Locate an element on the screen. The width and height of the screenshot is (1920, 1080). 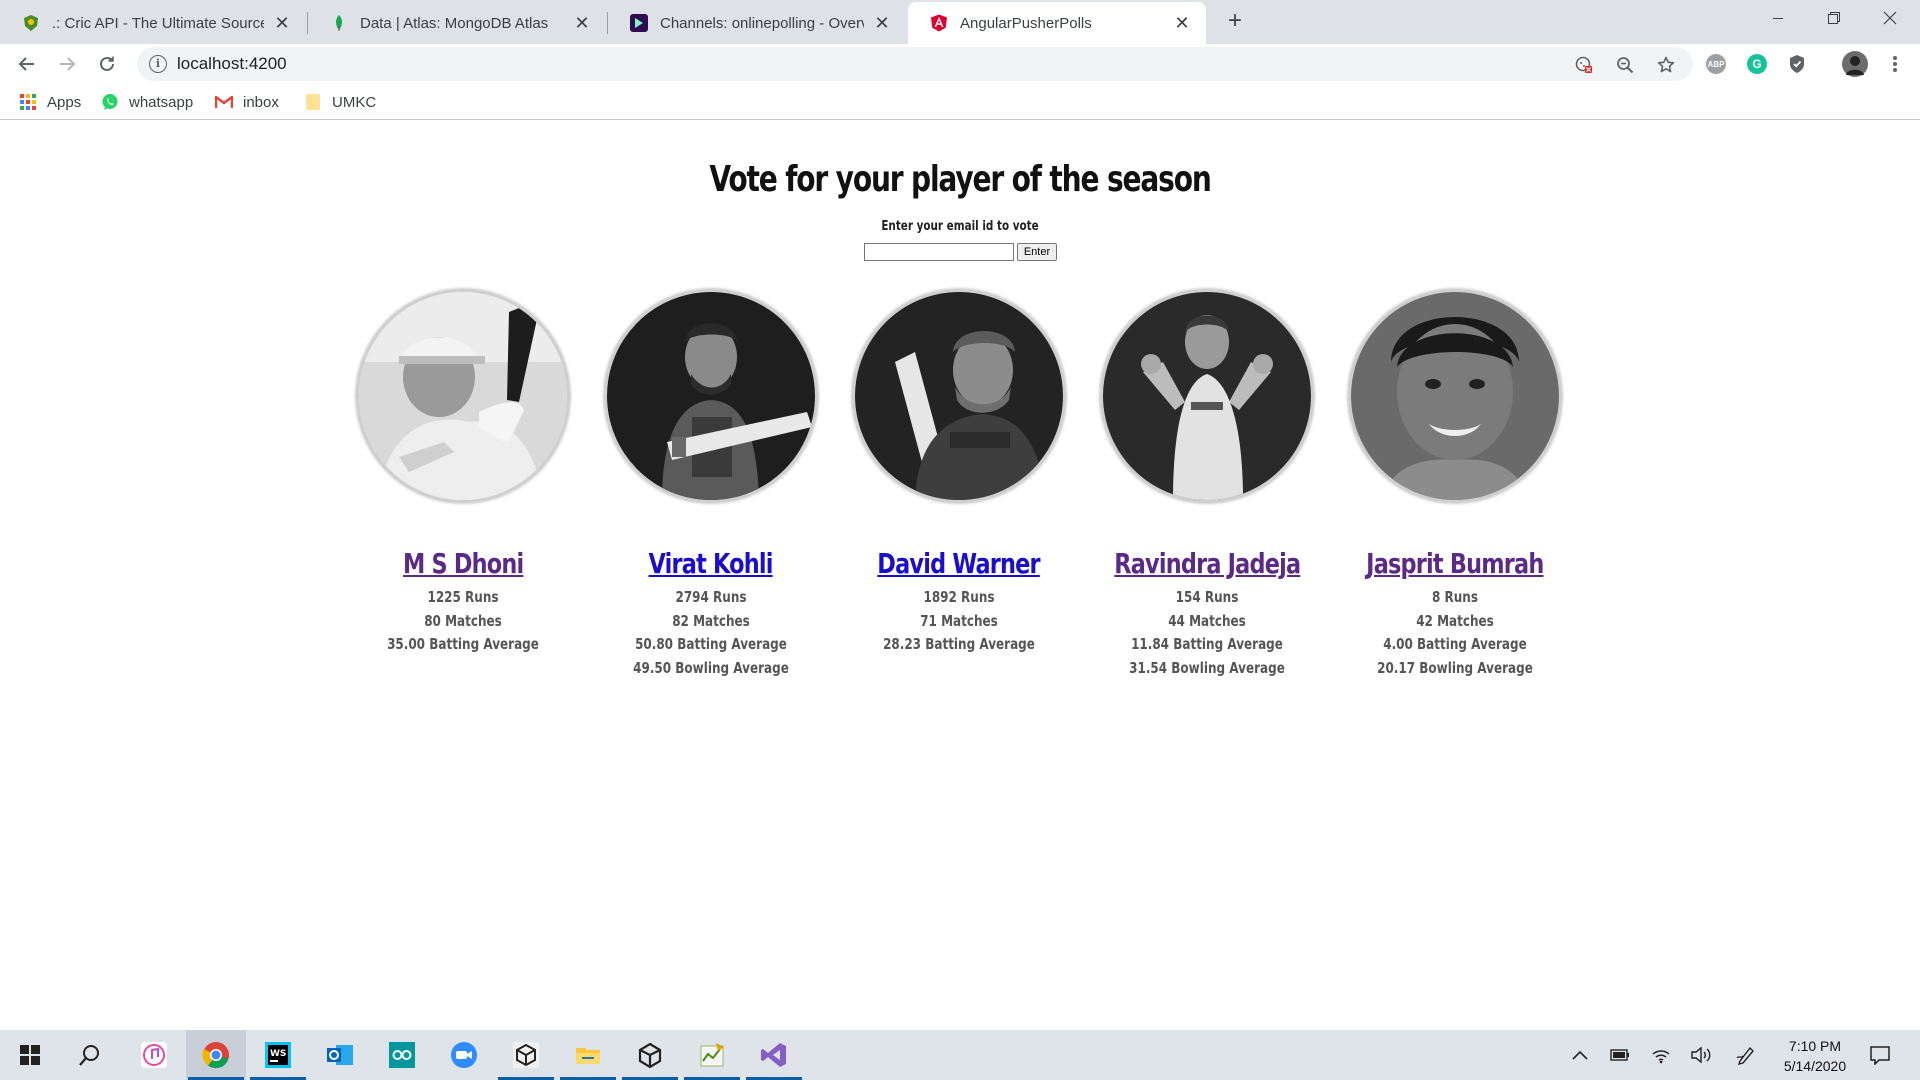
visual-studio-icon is located at coordinates (773, 1055).